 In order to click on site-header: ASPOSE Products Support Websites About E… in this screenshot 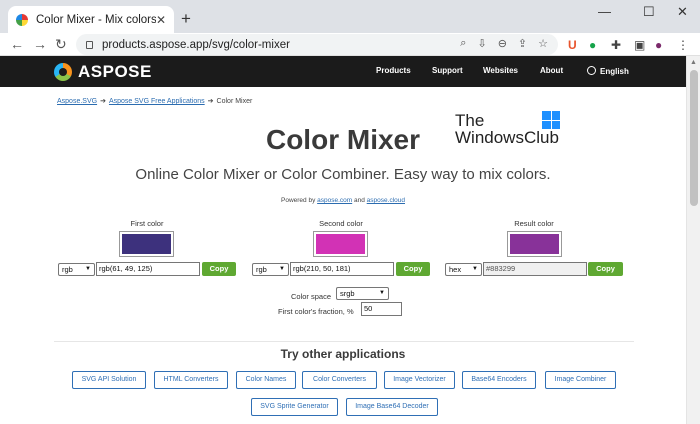, I will do `click(343, 71)`.